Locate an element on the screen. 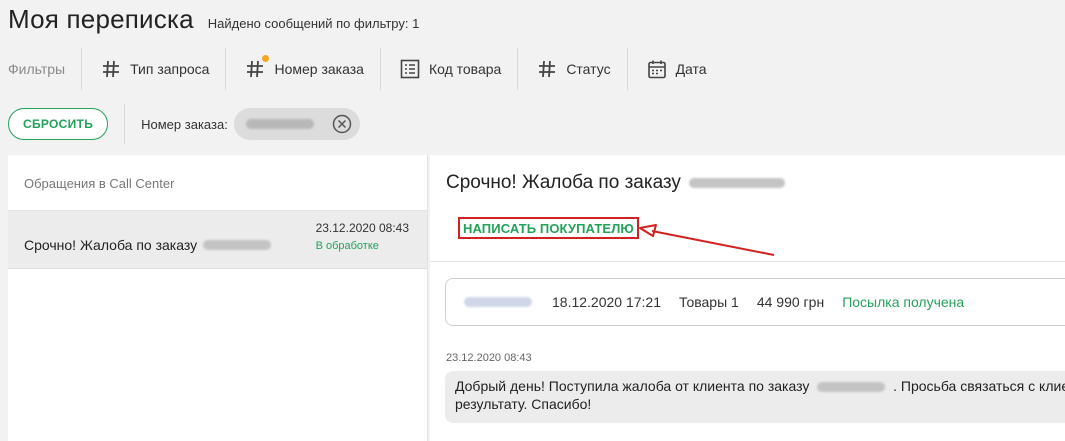  list-icon is located at coordinates (410, 69).